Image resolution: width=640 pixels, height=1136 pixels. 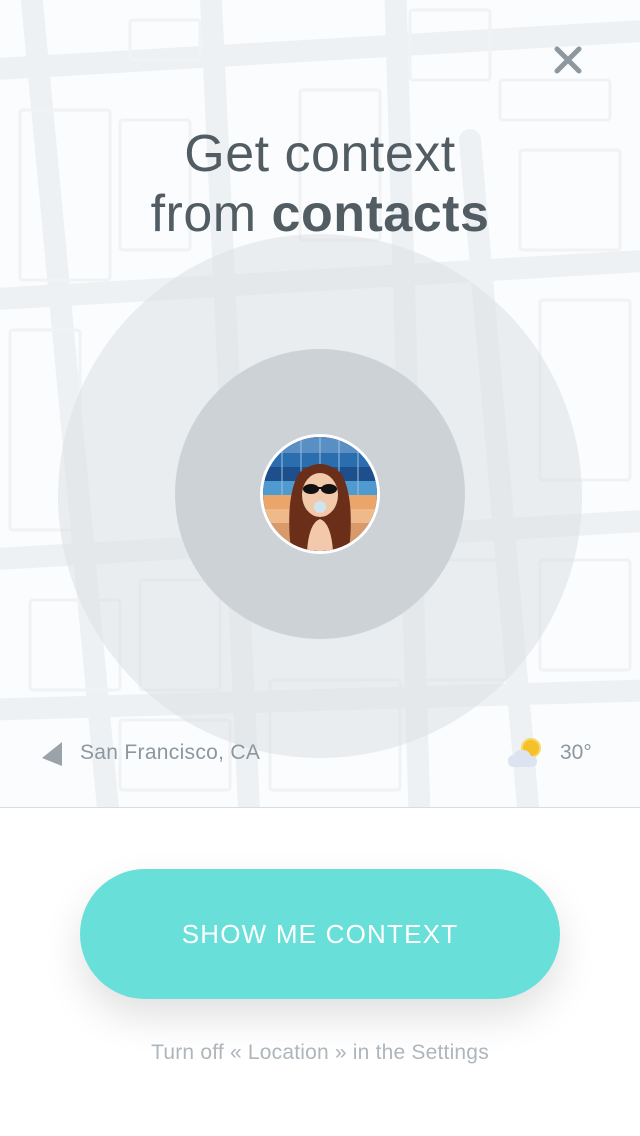 I want to click on location-text: San Francisco, CA, so click(x=170, y=752).